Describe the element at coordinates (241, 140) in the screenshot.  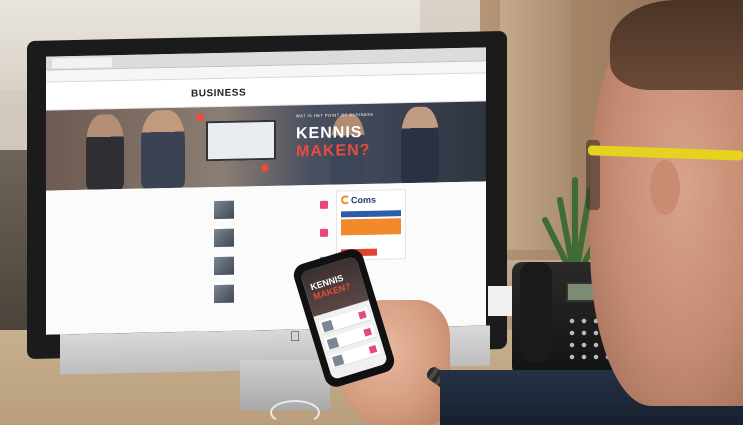
I see `hero-presentation-screen` at that location.